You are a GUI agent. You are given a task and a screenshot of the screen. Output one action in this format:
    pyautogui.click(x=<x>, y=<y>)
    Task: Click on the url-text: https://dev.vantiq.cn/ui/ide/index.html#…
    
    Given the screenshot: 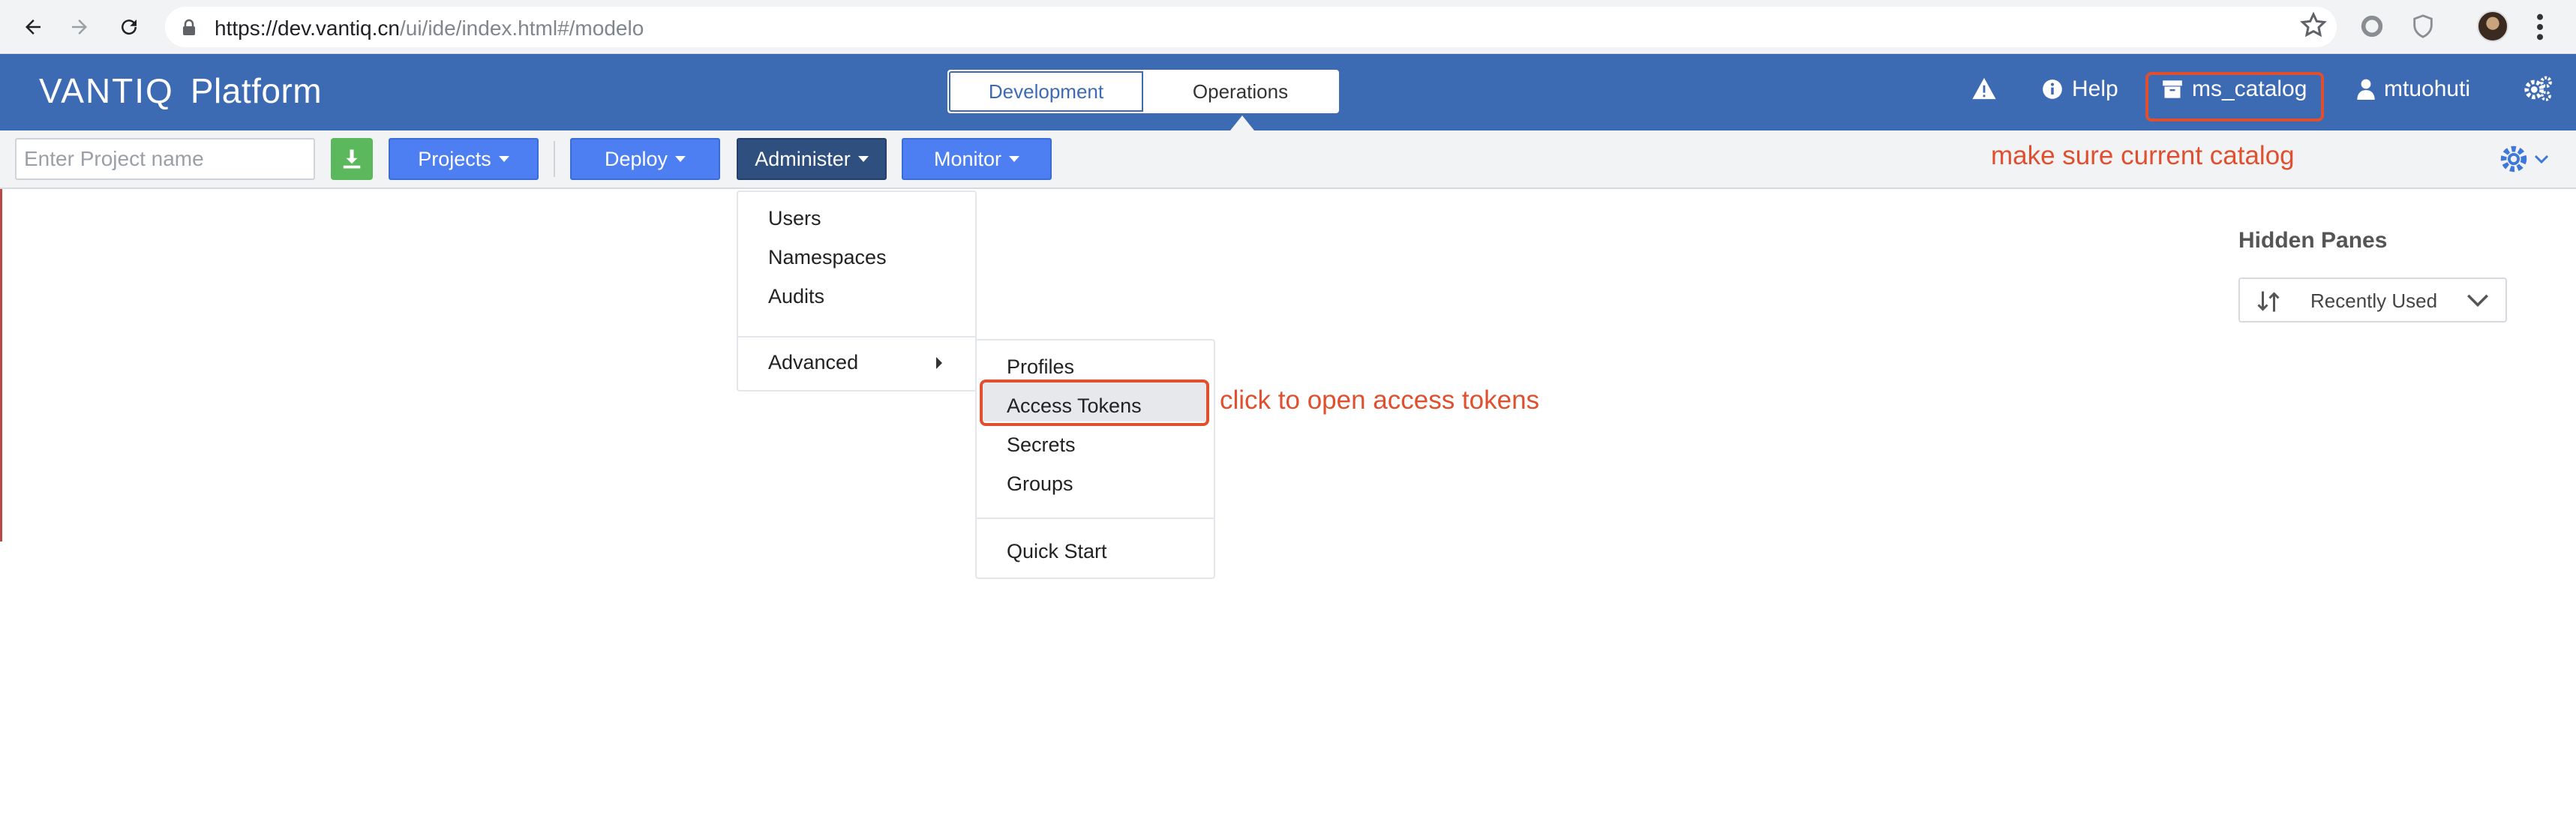 What is the action you would take?
    pyautogui.click(x=429, y=28)
    